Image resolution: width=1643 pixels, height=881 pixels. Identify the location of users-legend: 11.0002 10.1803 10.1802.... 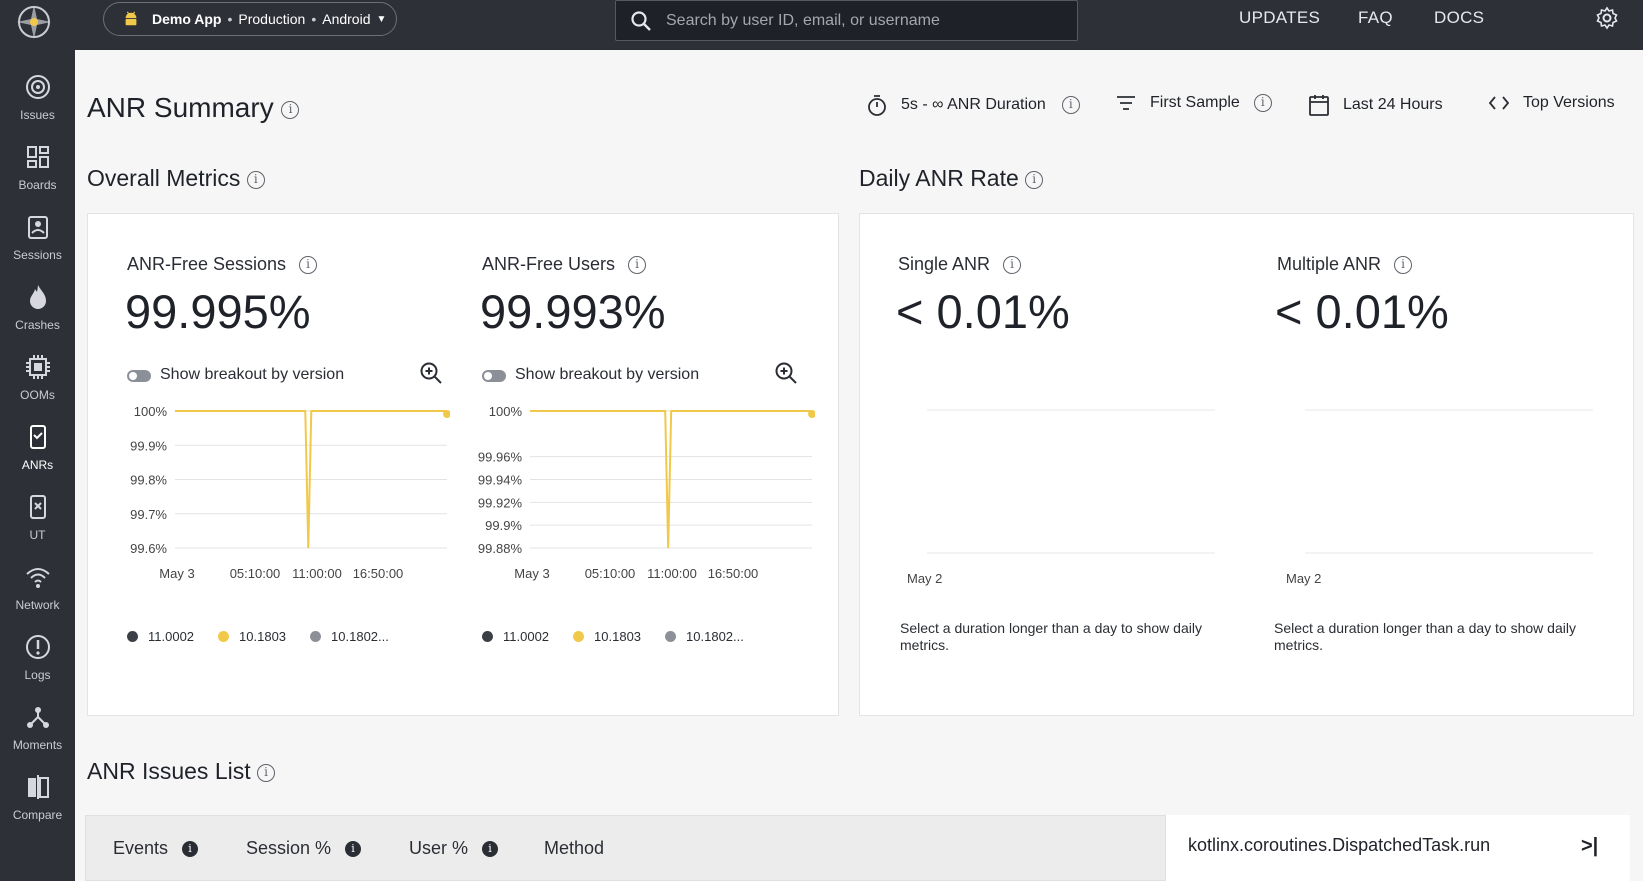
(625, 636).